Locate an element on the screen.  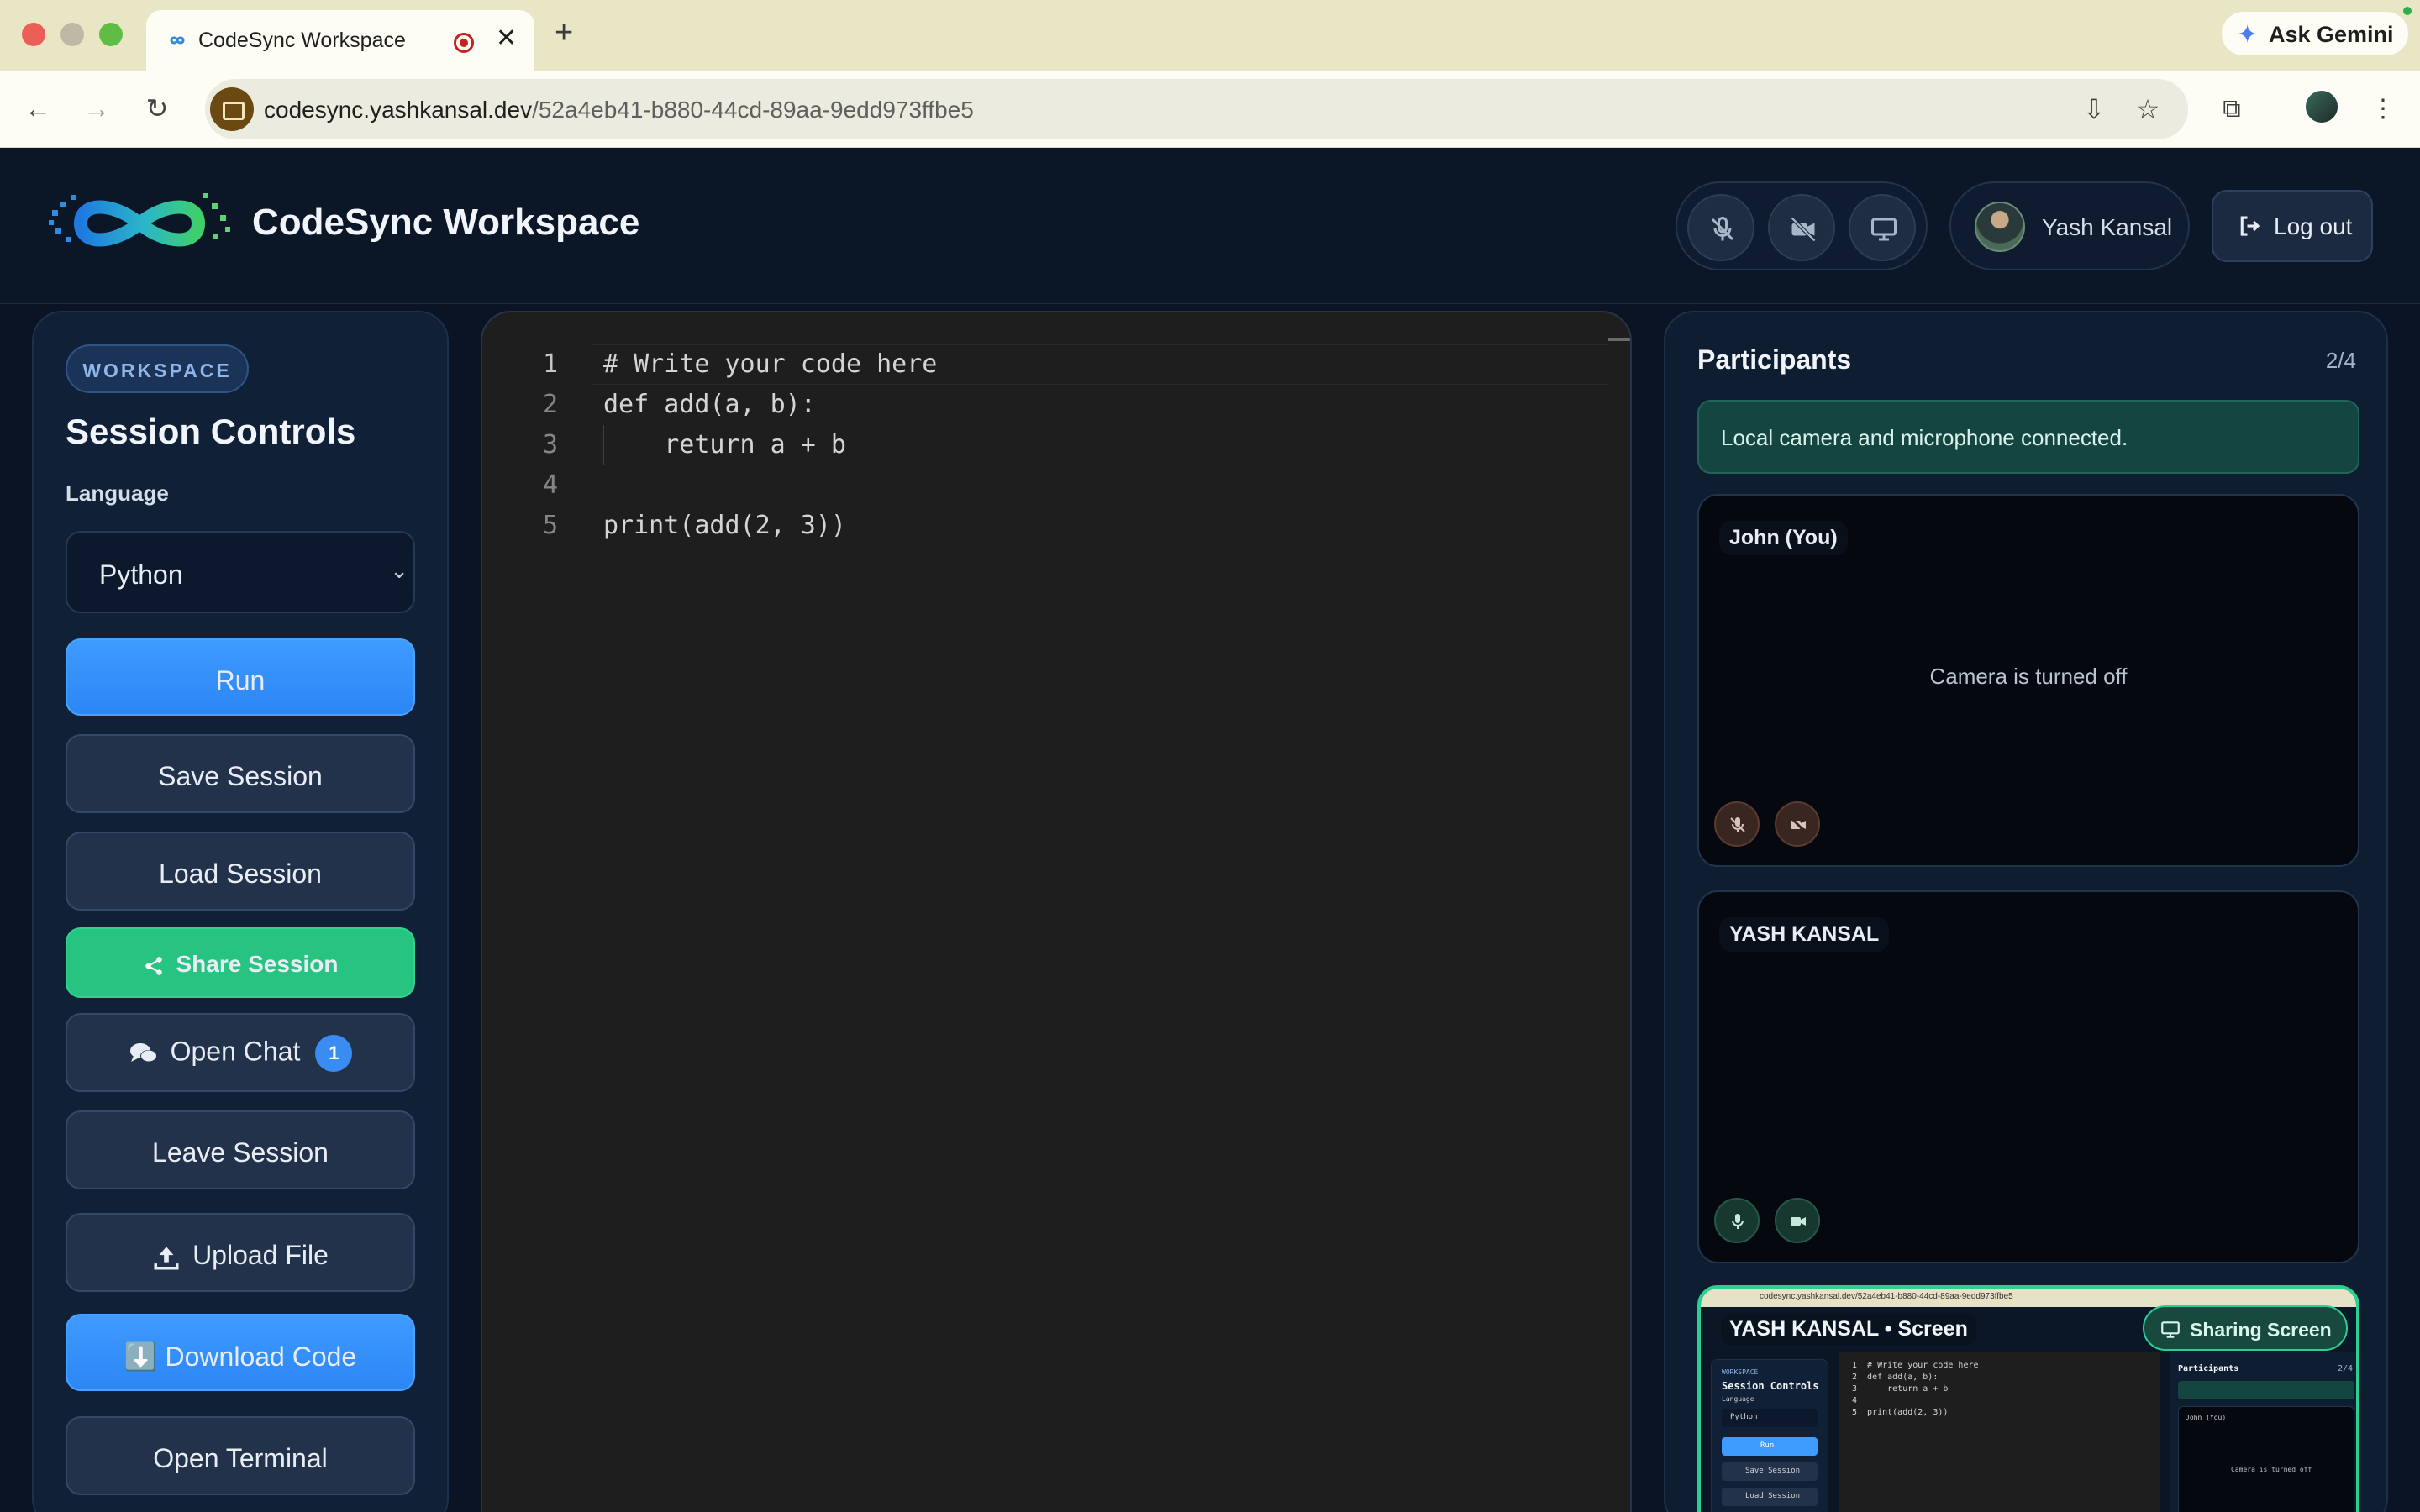
app-title: CodeSync Workspace is located at coordinates (446, 222).